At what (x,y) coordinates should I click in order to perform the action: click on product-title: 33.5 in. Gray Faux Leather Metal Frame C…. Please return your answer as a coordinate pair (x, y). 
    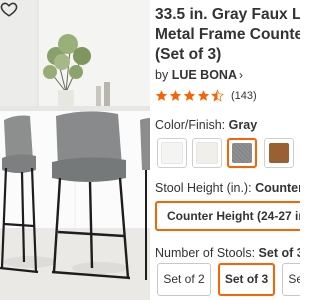
    Looking at the image, I should click on (227, 34).